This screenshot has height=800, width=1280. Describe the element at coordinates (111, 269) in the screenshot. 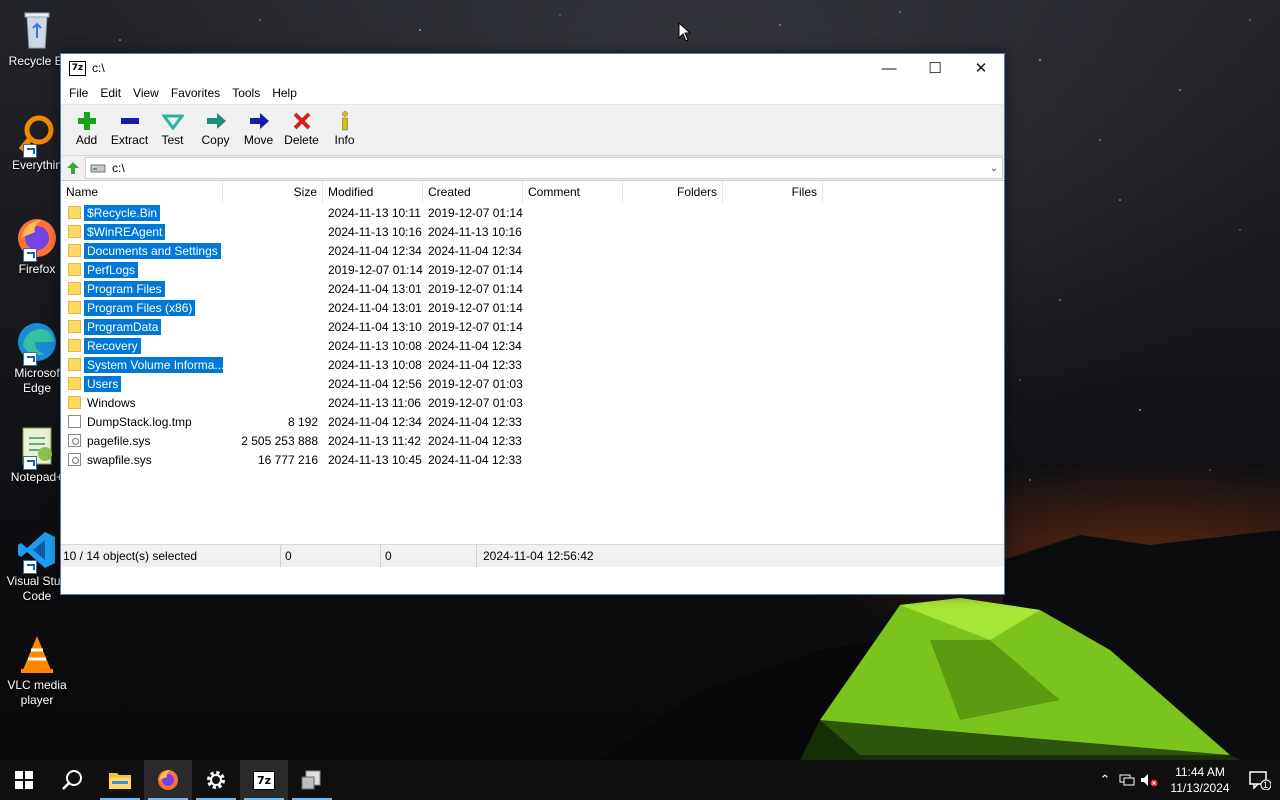

I see `file-name: PerfLogs` at that location.